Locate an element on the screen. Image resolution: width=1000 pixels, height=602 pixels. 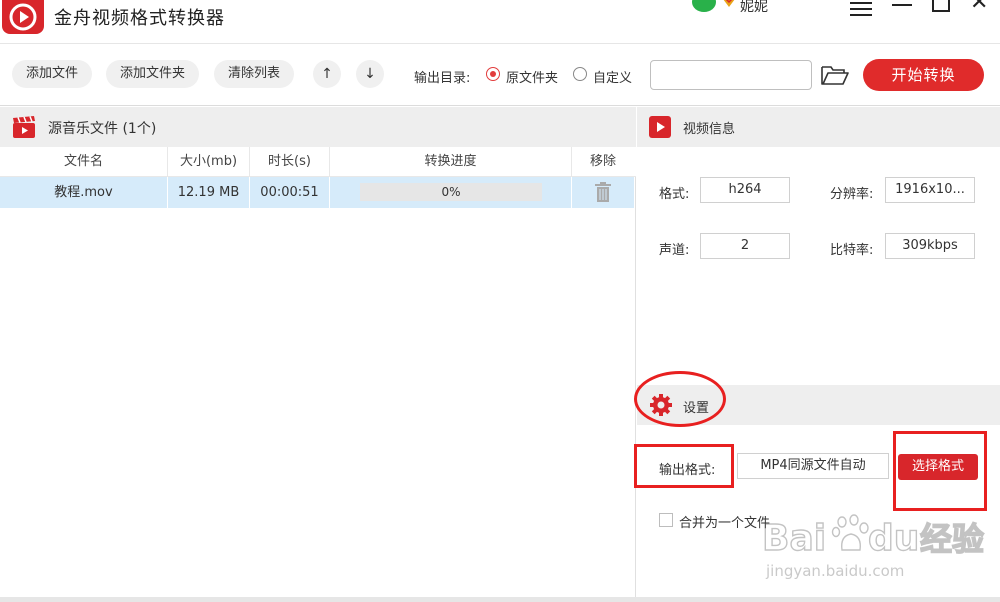
video-info-header: 视频信息 is located at coordinates (818, 127).